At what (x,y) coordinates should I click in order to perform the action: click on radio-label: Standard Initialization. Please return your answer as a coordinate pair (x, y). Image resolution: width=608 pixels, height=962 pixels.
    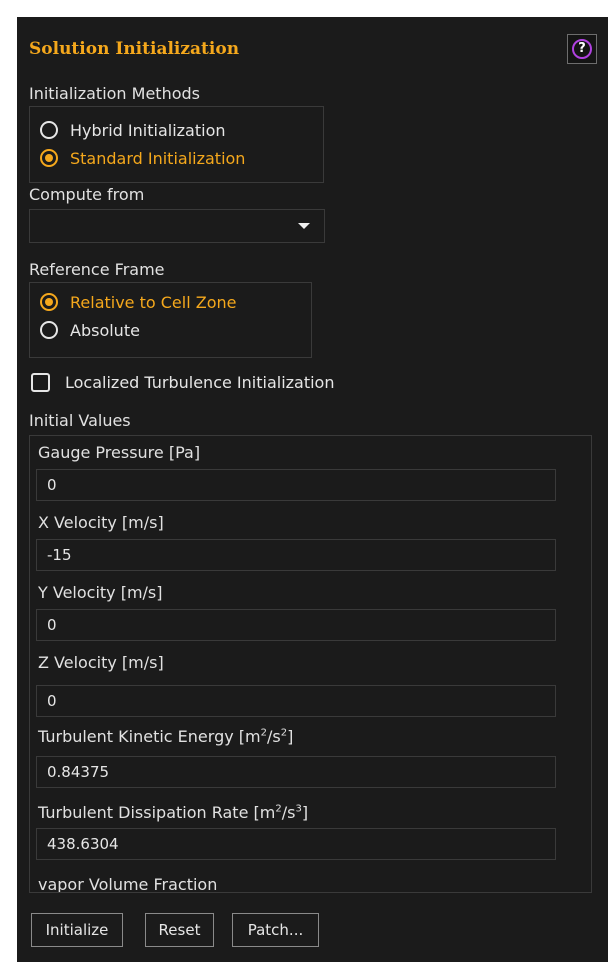
    Looking at the image, I should click on (158, 158).